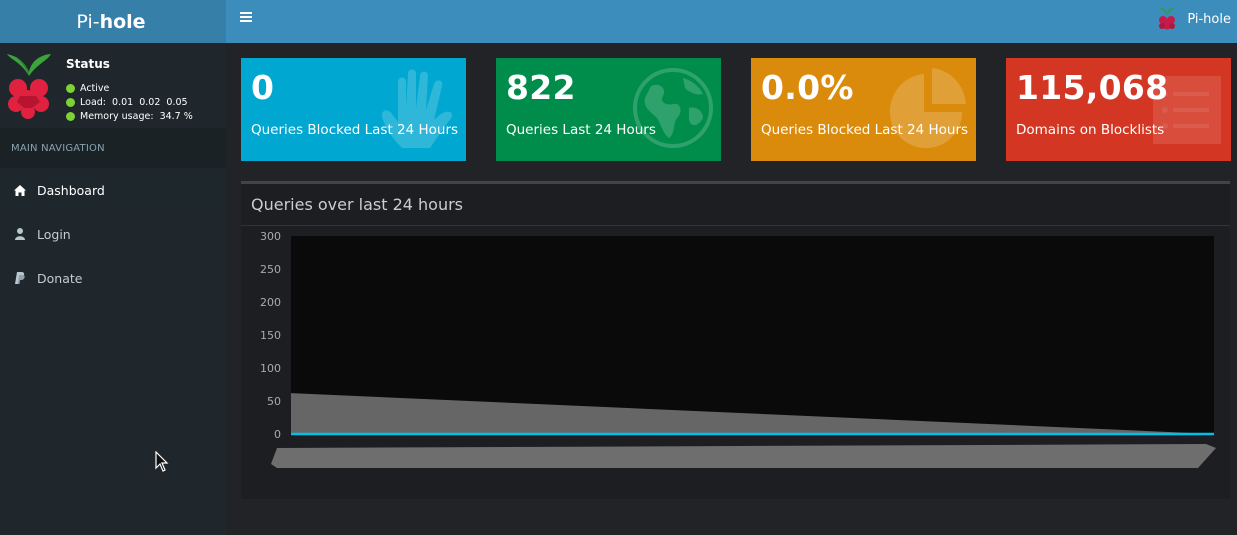  What do you see at coordinates (70, 88) in the screenshot?
I see `status-dot-icon` at bounding box center [70, 88].